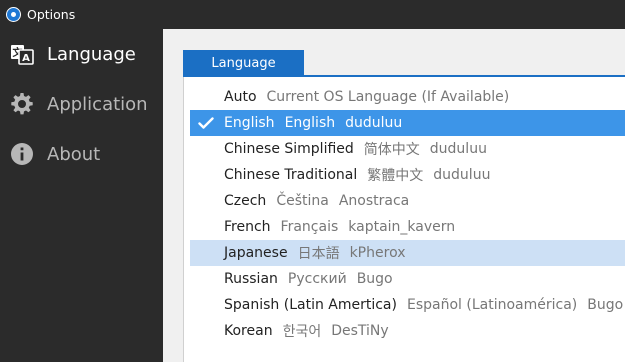  I want to click on language-option-chinese-traditional: Chinese Traditional 繁體中文 duduluu, so click(407, 175).